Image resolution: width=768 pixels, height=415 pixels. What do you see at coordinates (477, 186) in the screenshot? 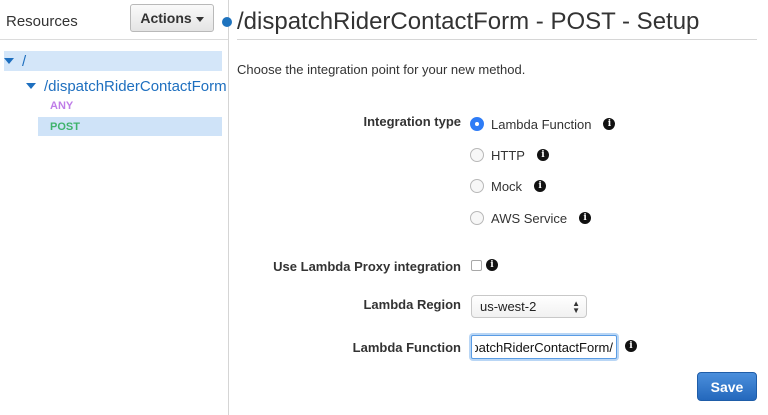
I see `radio-mock` at bounding box center [477, 186].